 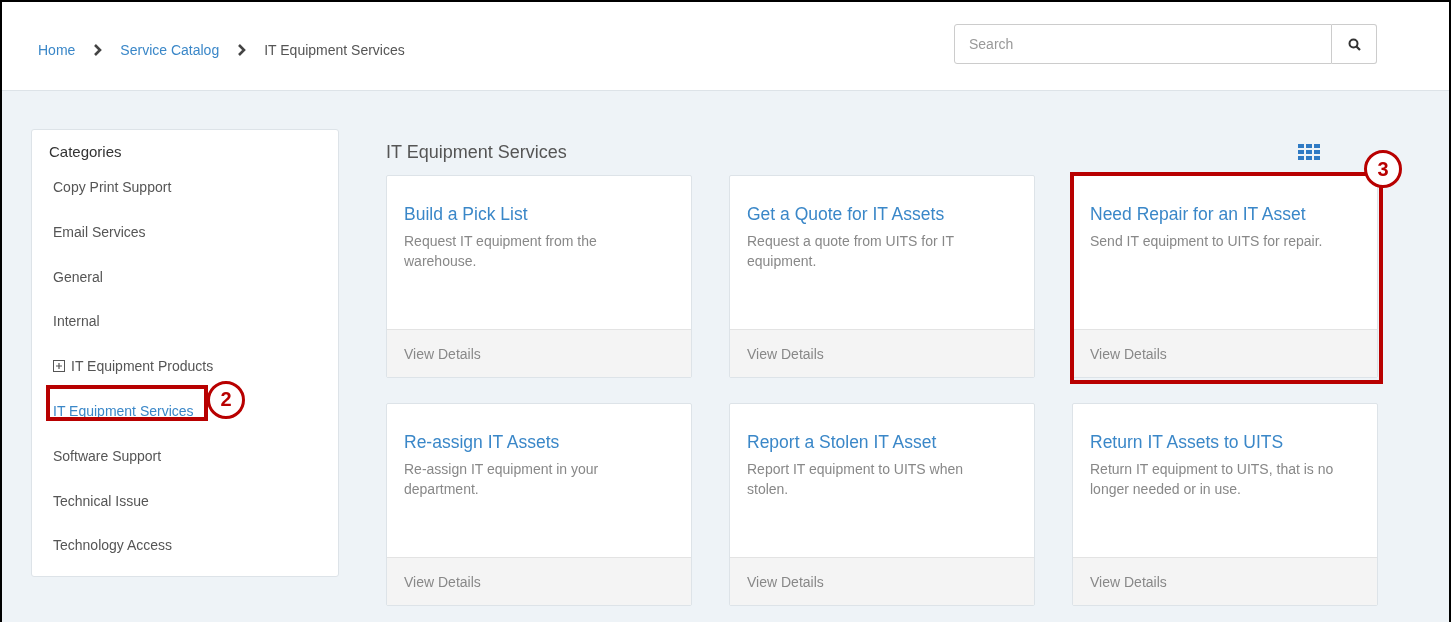 What do you see at coordinates (846, 214) in the screenshot?
I see `card-title-link: Get a Quote for IT Assets` at bounding box center [846, 214].